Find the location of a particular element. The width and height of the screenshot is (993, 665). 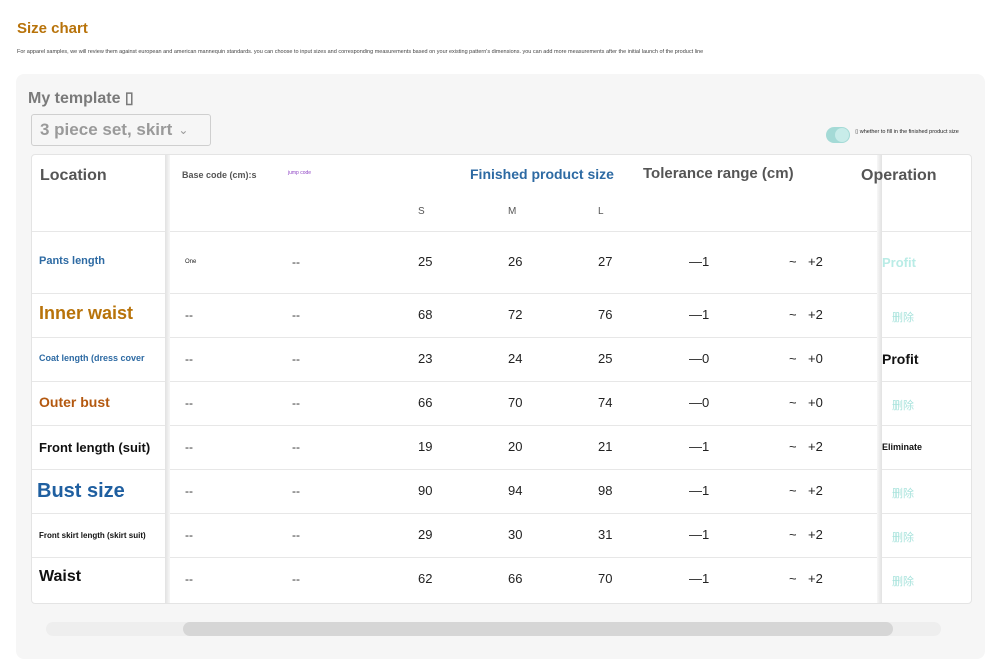

size-l-value: 27 is located at coordinates (605, 261).